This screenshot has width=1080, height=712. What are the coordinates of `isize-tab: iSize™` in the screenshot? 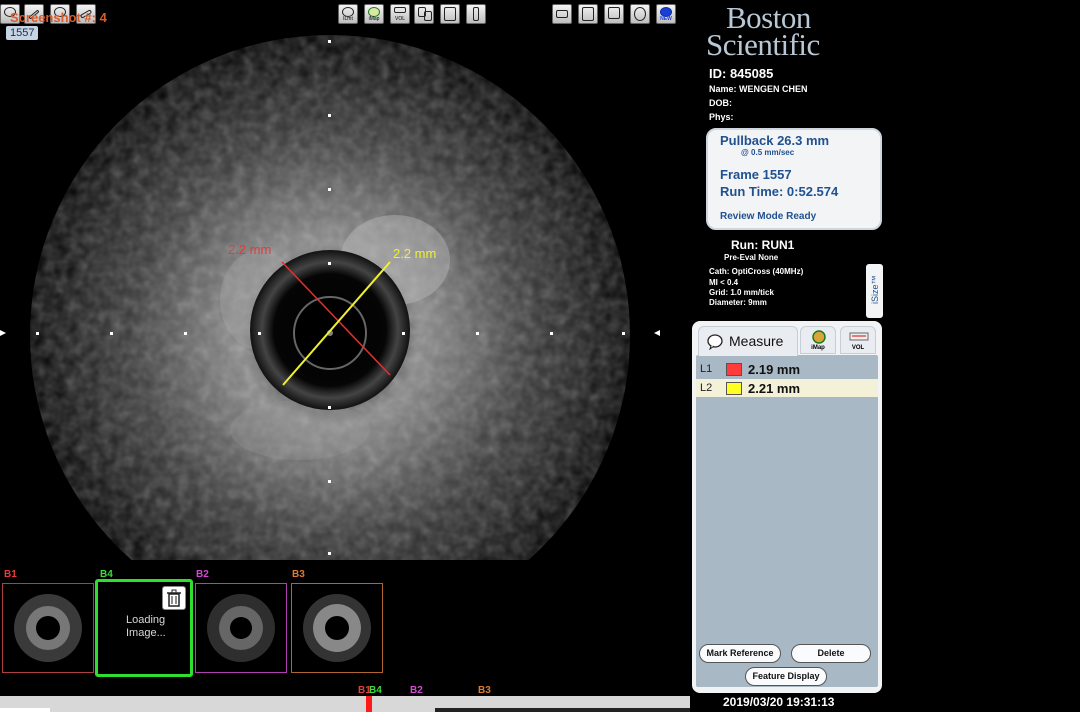 It's located at (874, 291).